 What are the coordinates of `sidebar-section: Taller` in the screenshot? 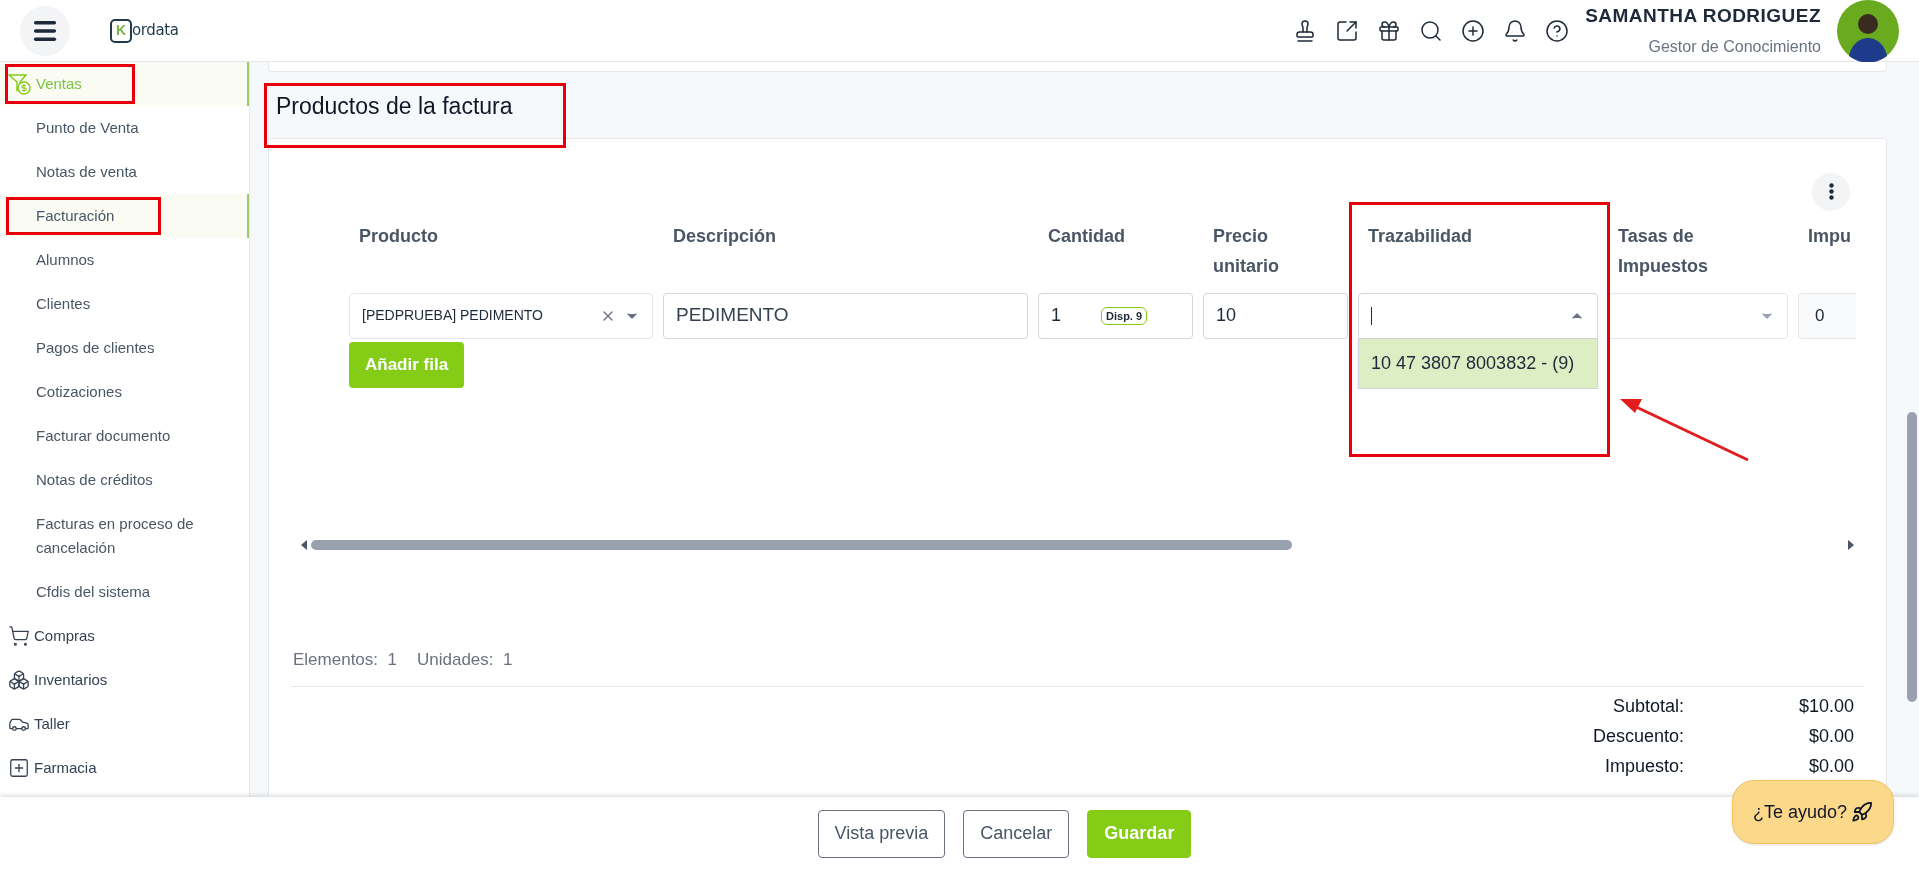 It's located at (124, 724).